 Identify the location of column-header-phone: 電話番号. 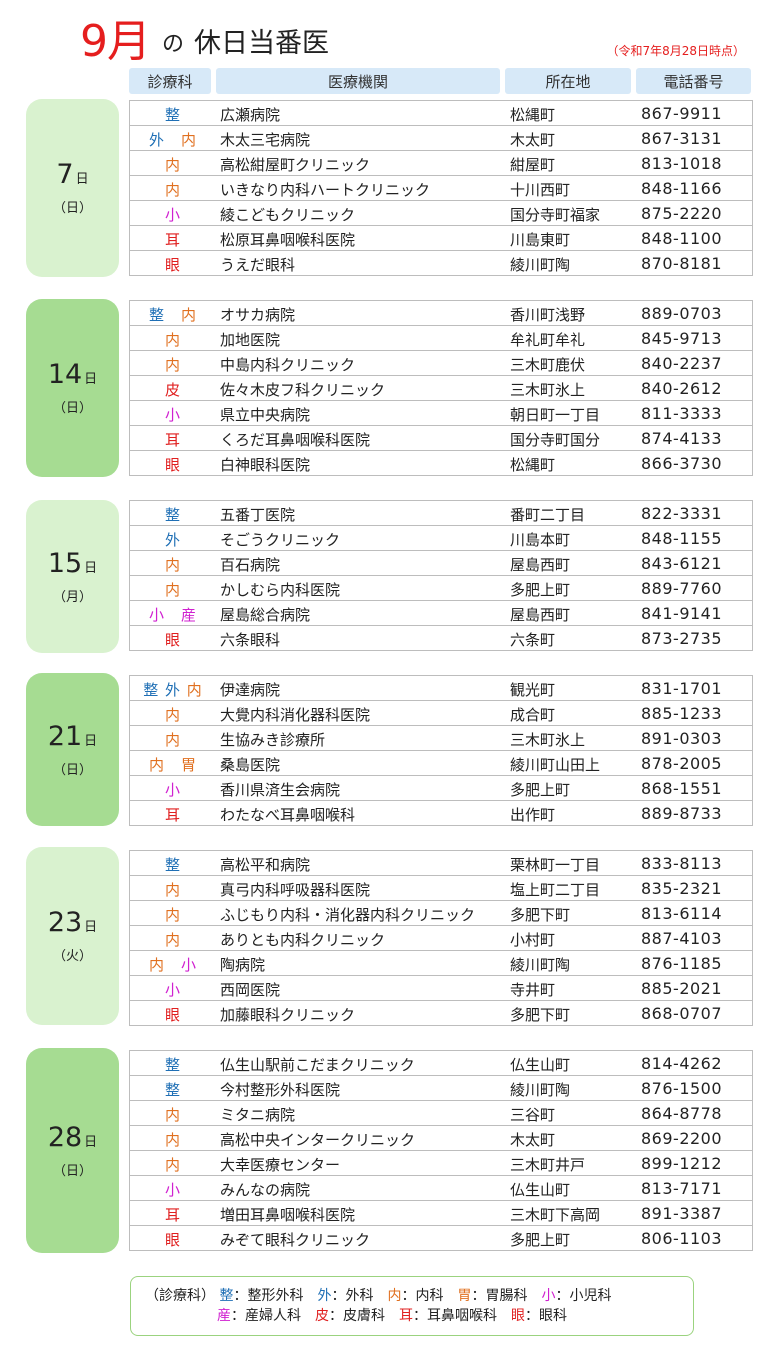
(693, 81).